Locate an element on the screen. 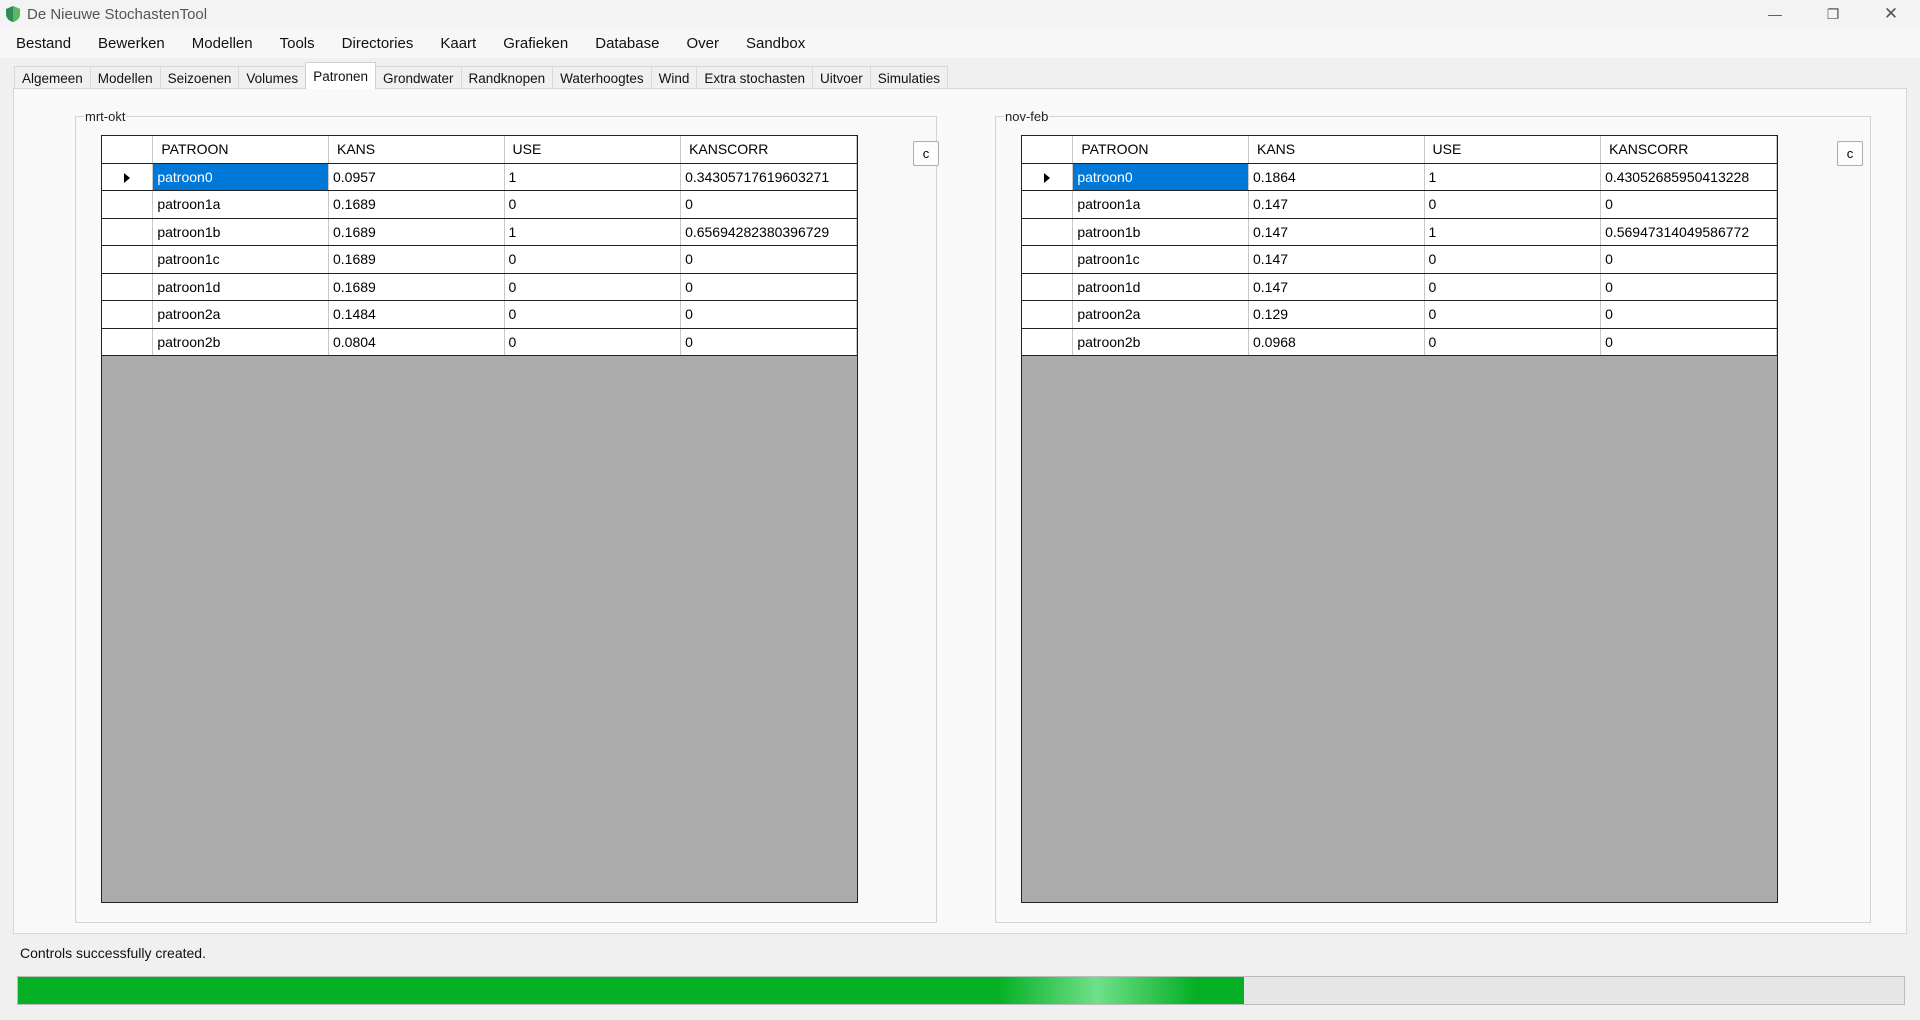 The width and height of the screenshot is (1920, 1020). tab-uitvoer: Uitvoer is located at coordinates (841, 77).